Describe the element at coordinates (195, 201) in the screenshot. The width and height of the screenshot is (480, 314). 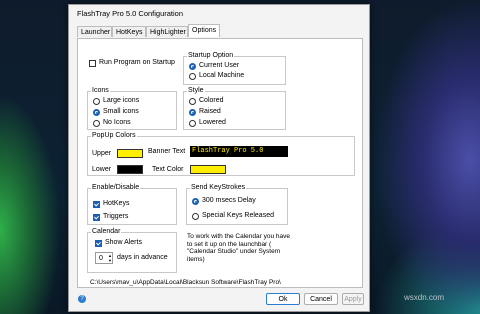
I see `delay-radio` at that location.